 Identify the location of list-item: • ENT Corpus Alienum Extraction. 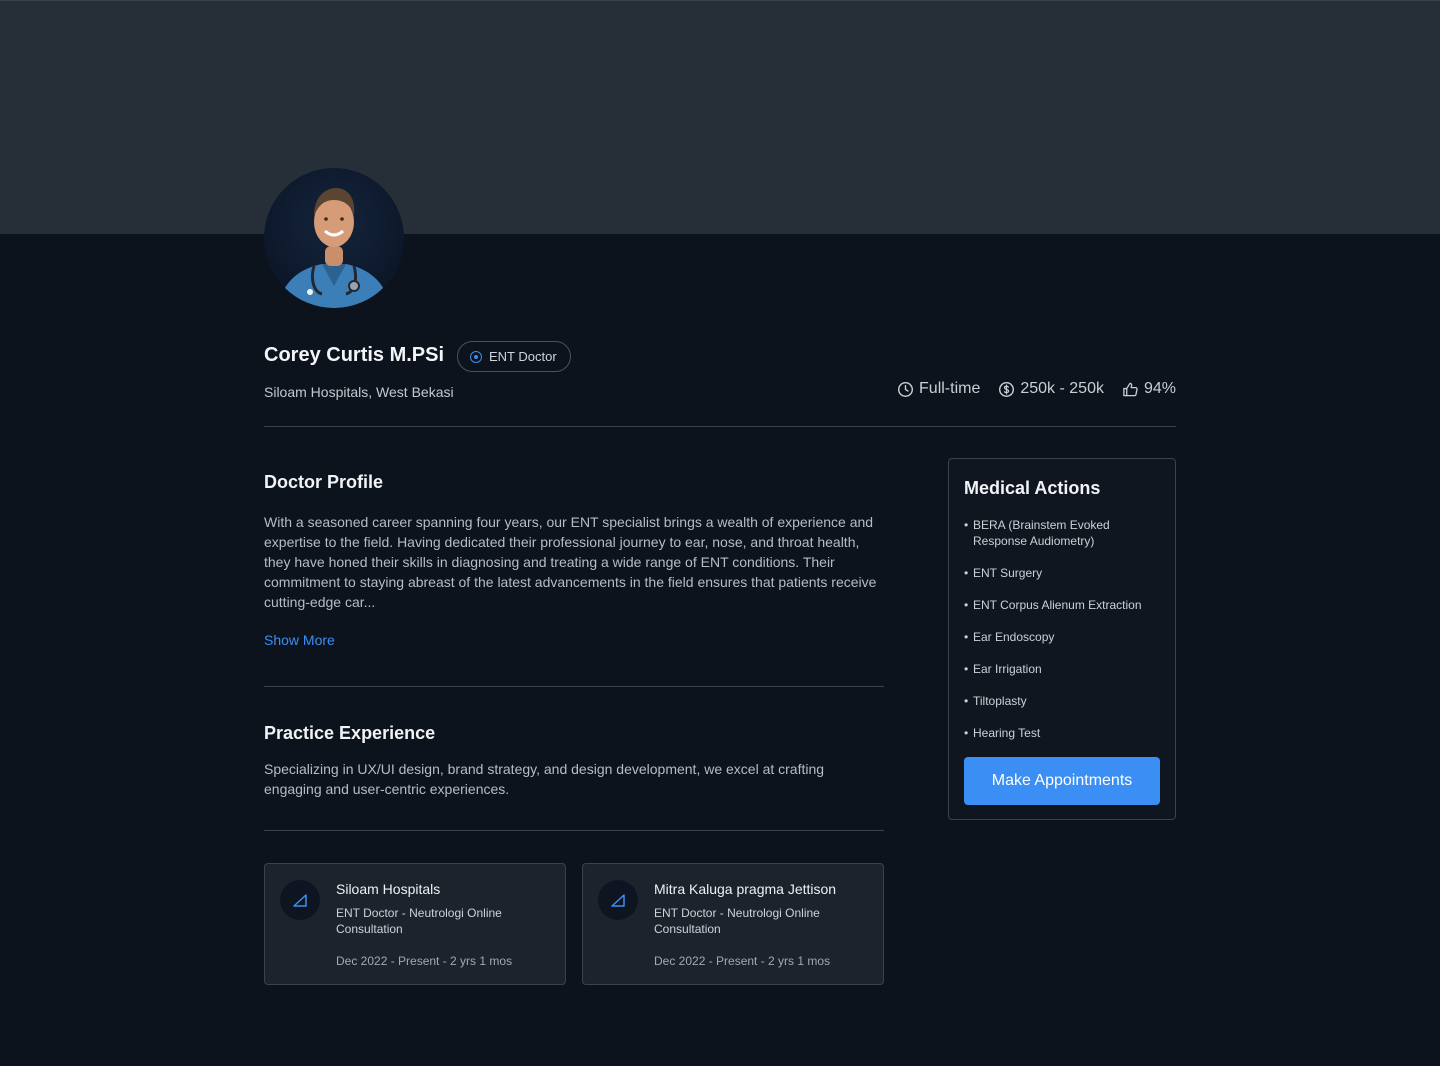
(1053, 605).